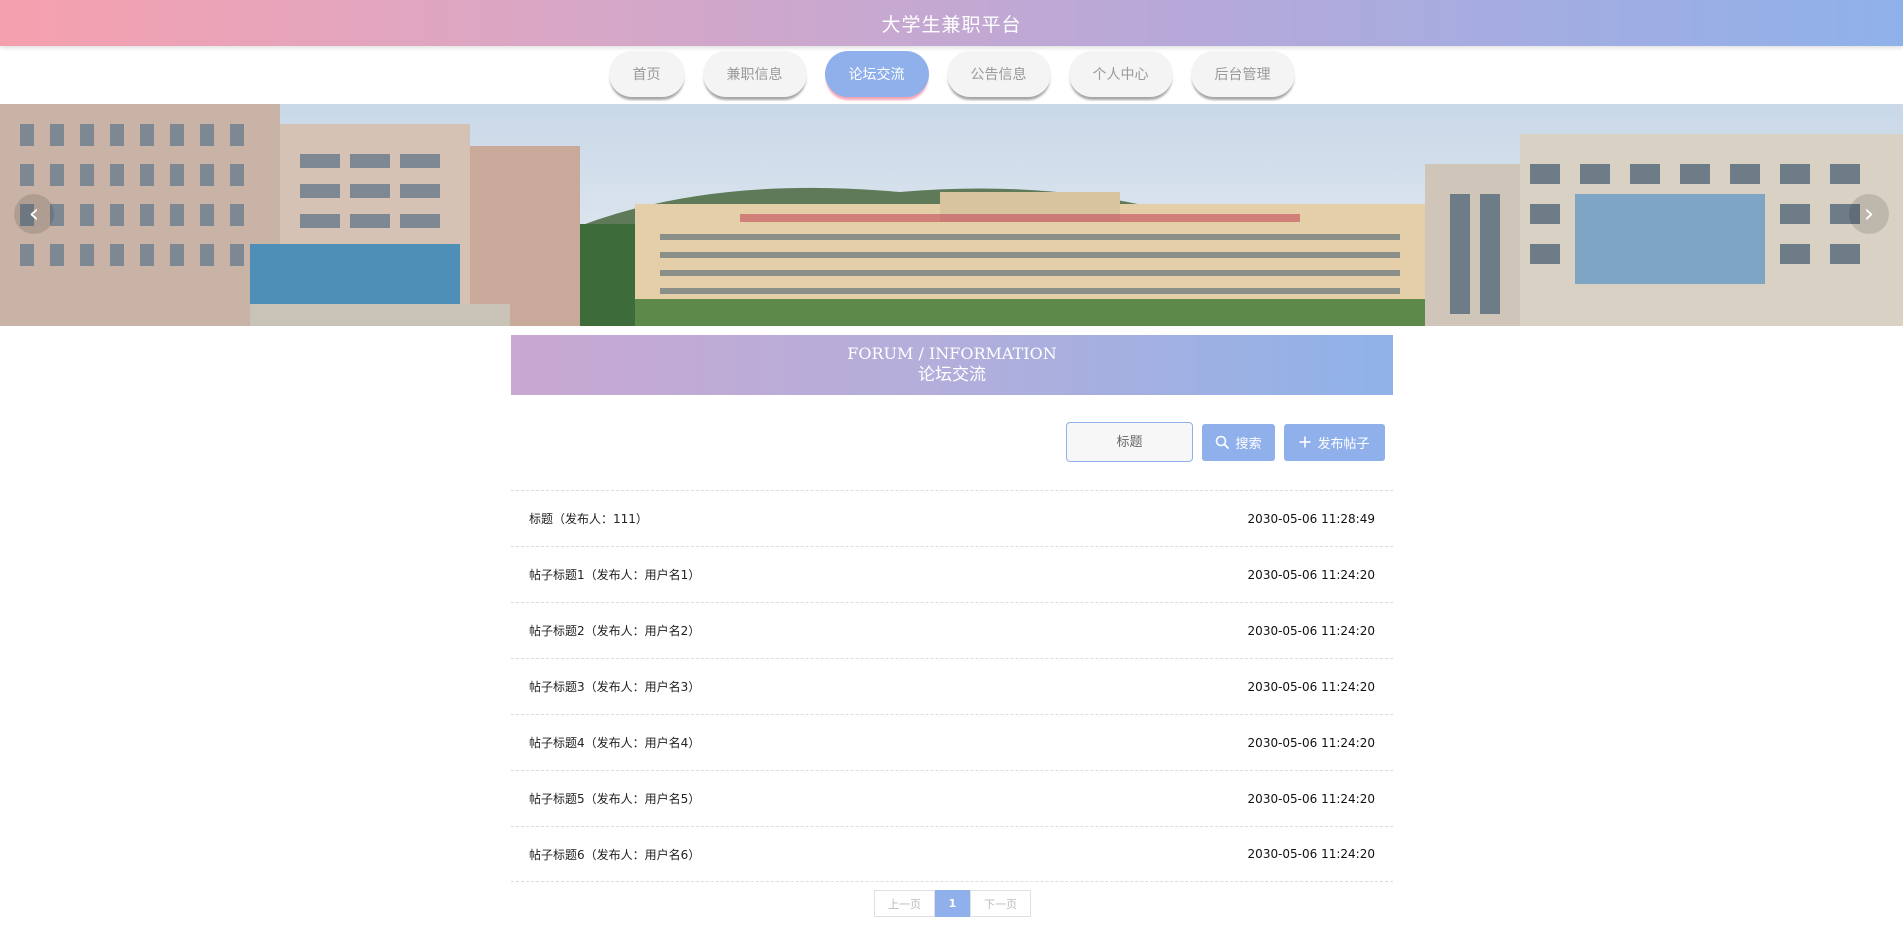 This screenshot has height=930, width=1903. Describe the element at coordinates (646, 74) in the screenshot. I see `nav-home: 首页` at that location.